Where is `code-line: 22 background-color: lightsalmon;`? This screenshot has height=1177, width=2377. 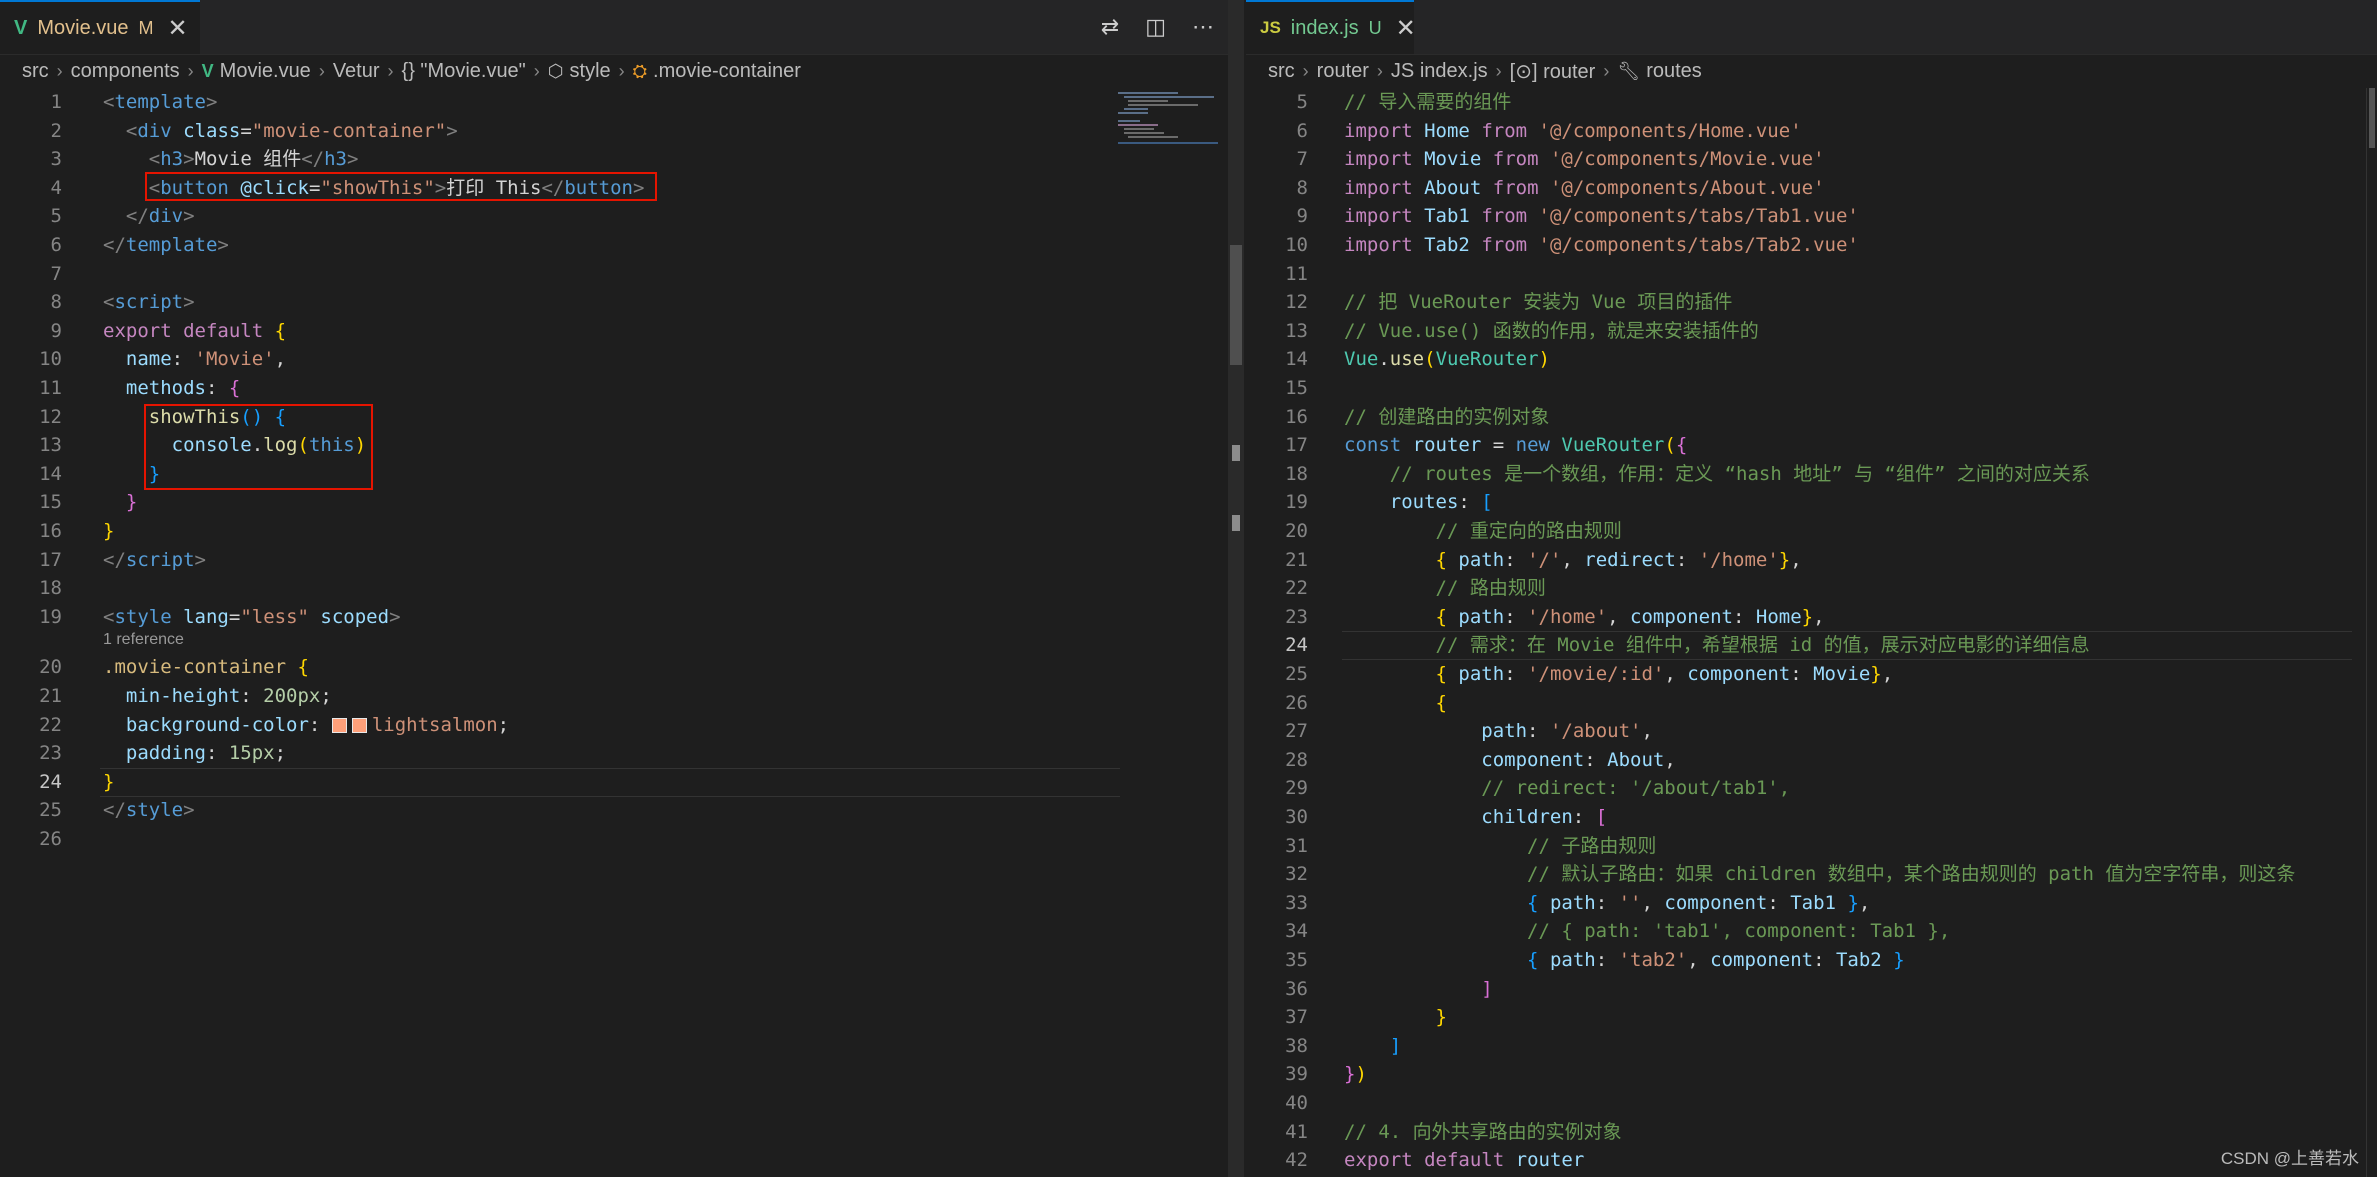
code-line: 22 background-color: lightsalmon; is located at coordinates (622, 725).